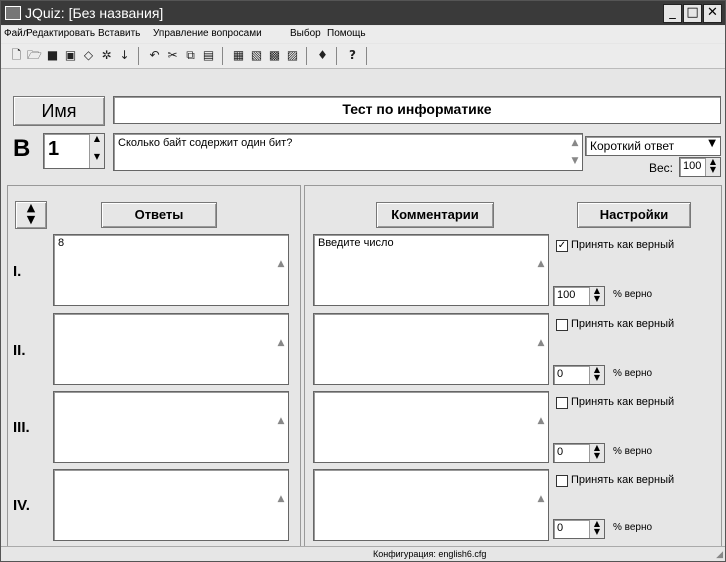  I want to click on question-number-arrows: ▲ ▼, so click(96, 151).